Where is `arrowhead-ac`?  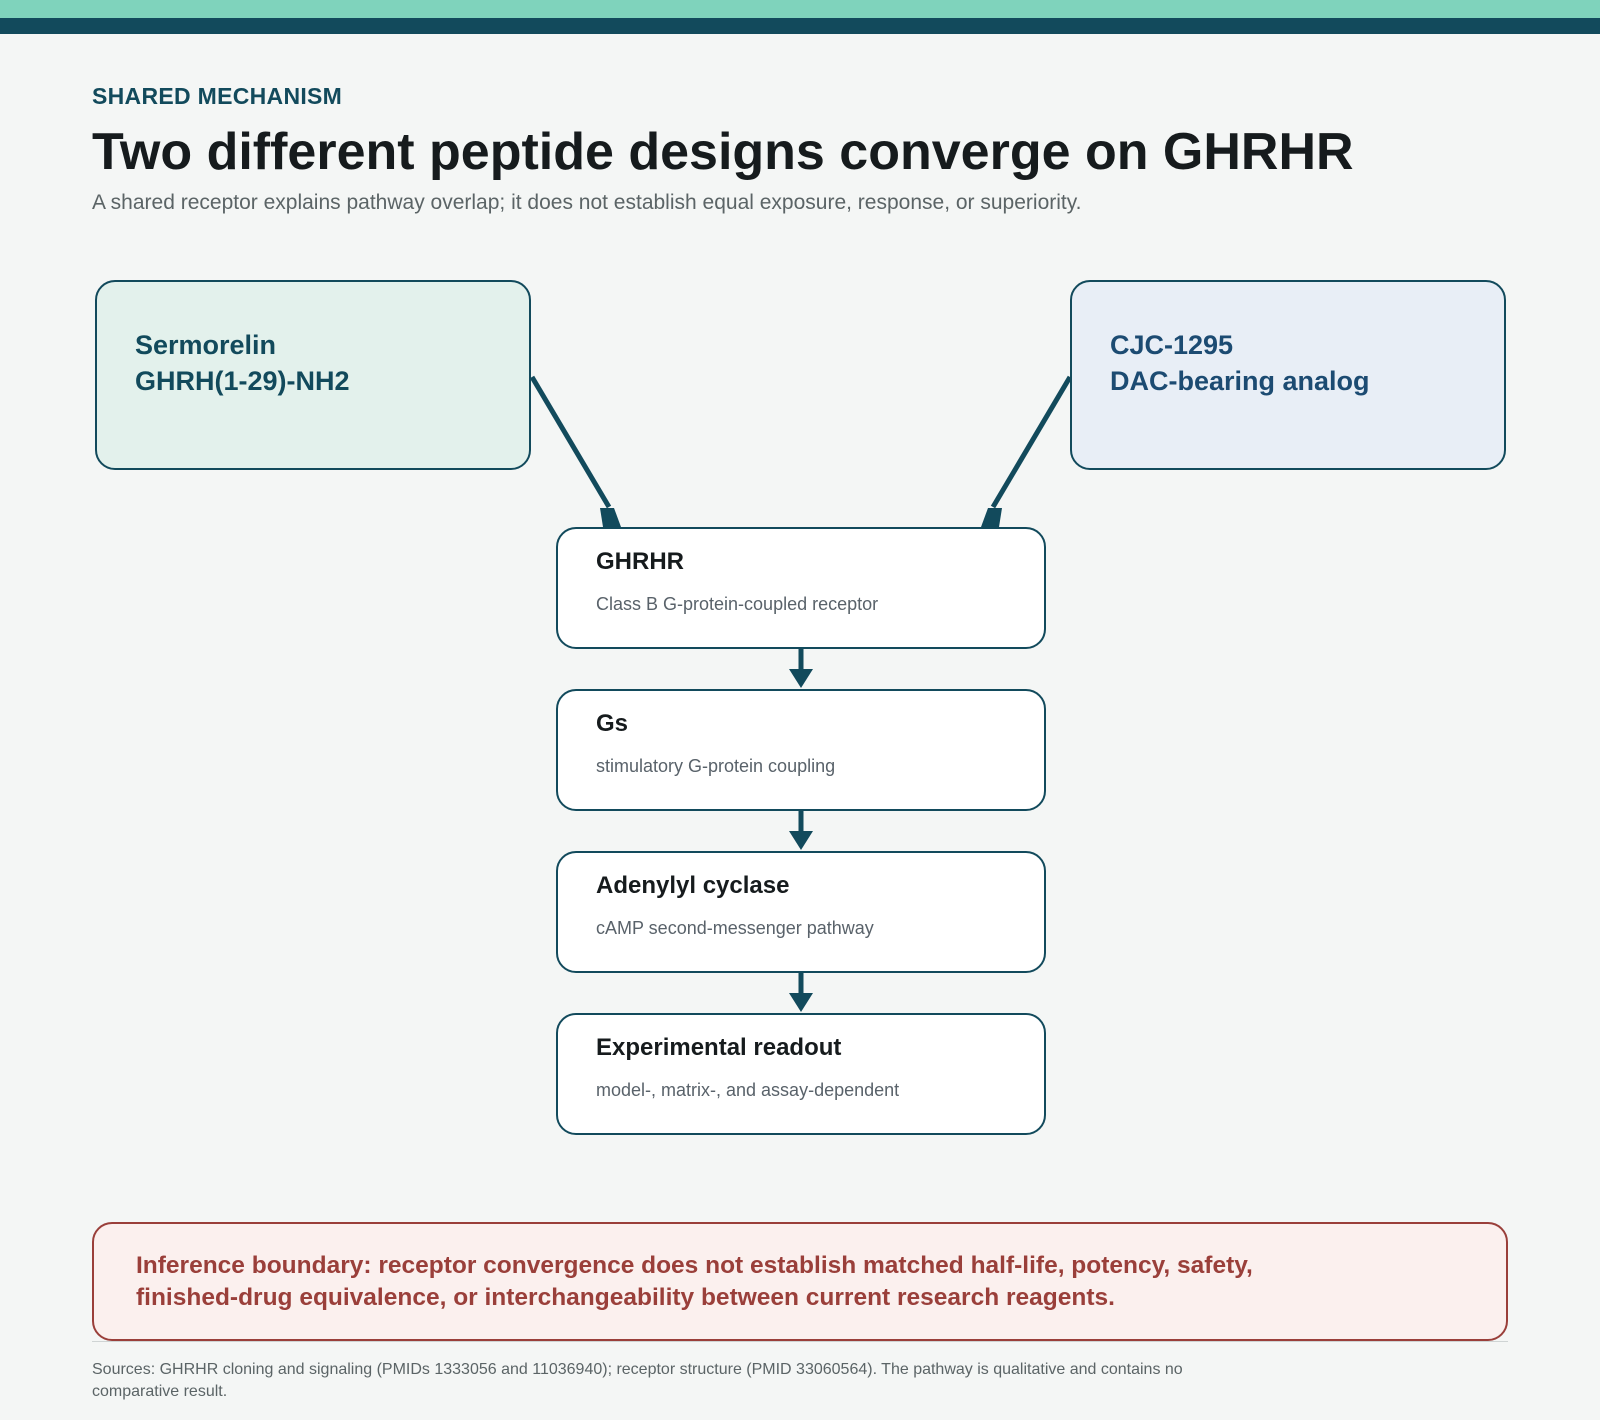
arrowhead-ac is located at coordinates (801, 840).